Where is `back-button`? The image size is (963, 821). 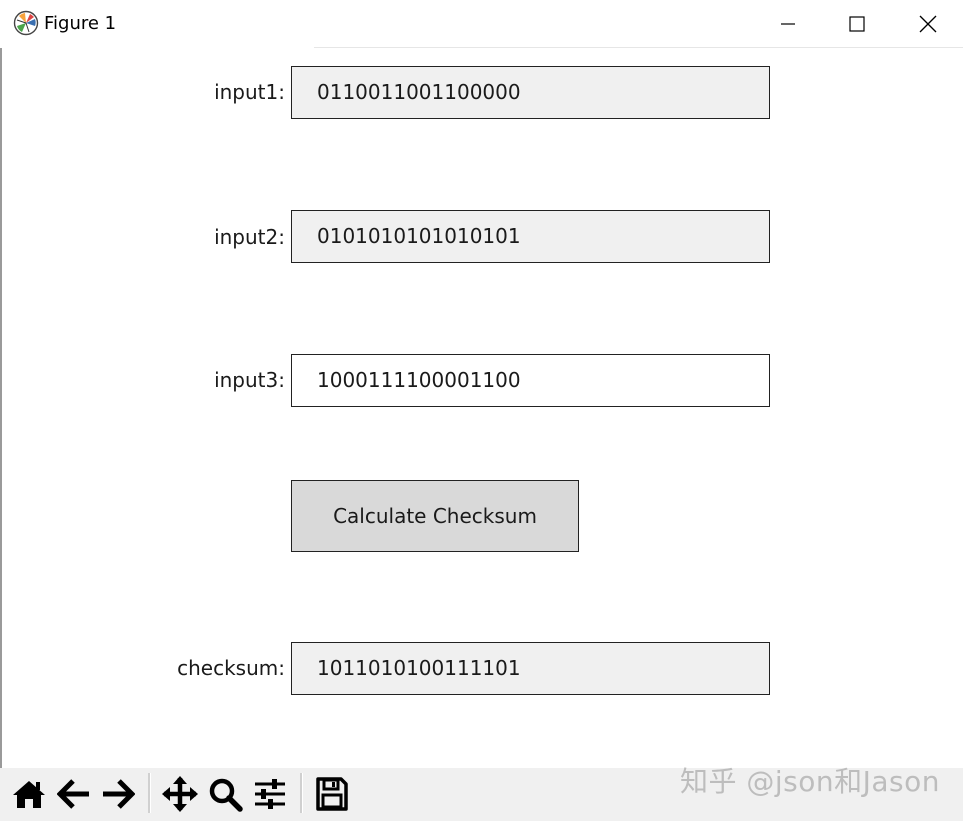
back-button is located at coordinates (74, 794).